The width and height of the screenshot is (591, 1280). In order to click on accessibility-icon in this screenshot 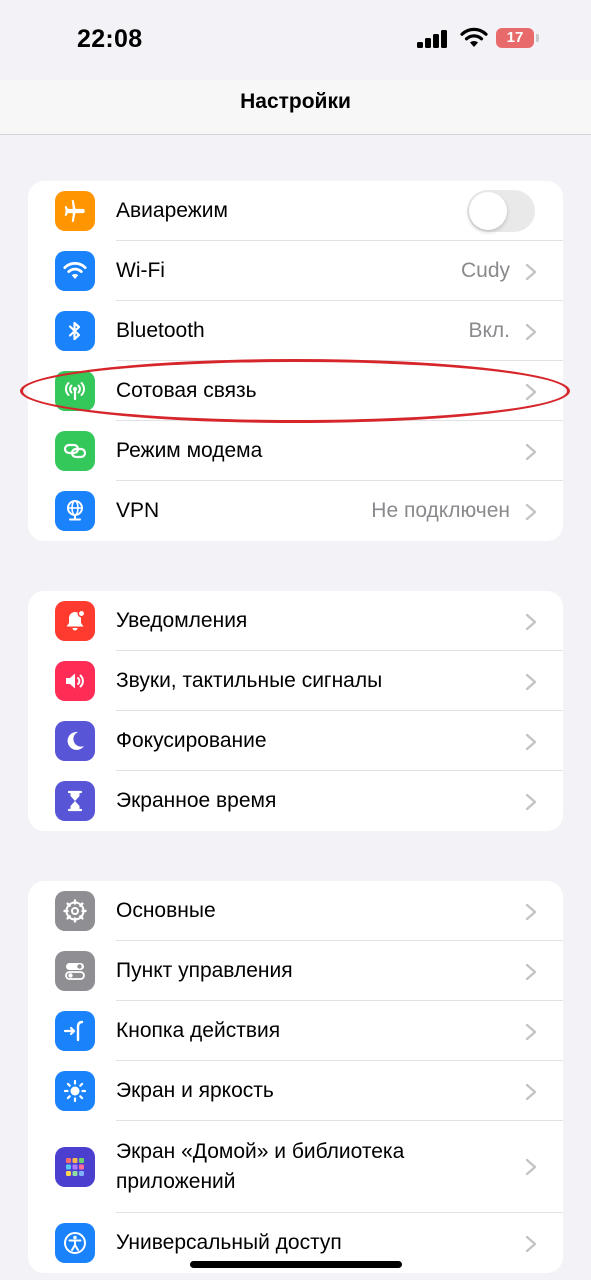, I will do `click(75, 1243)`.